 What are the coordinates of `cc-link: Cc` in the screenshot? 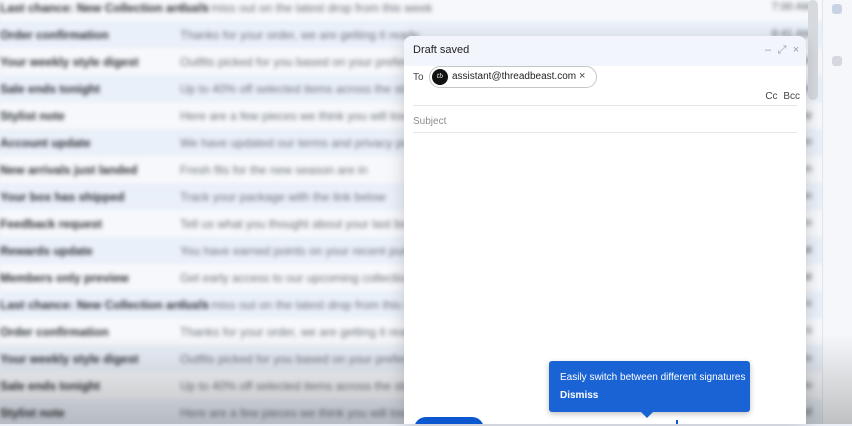 It's located at (771, 96).